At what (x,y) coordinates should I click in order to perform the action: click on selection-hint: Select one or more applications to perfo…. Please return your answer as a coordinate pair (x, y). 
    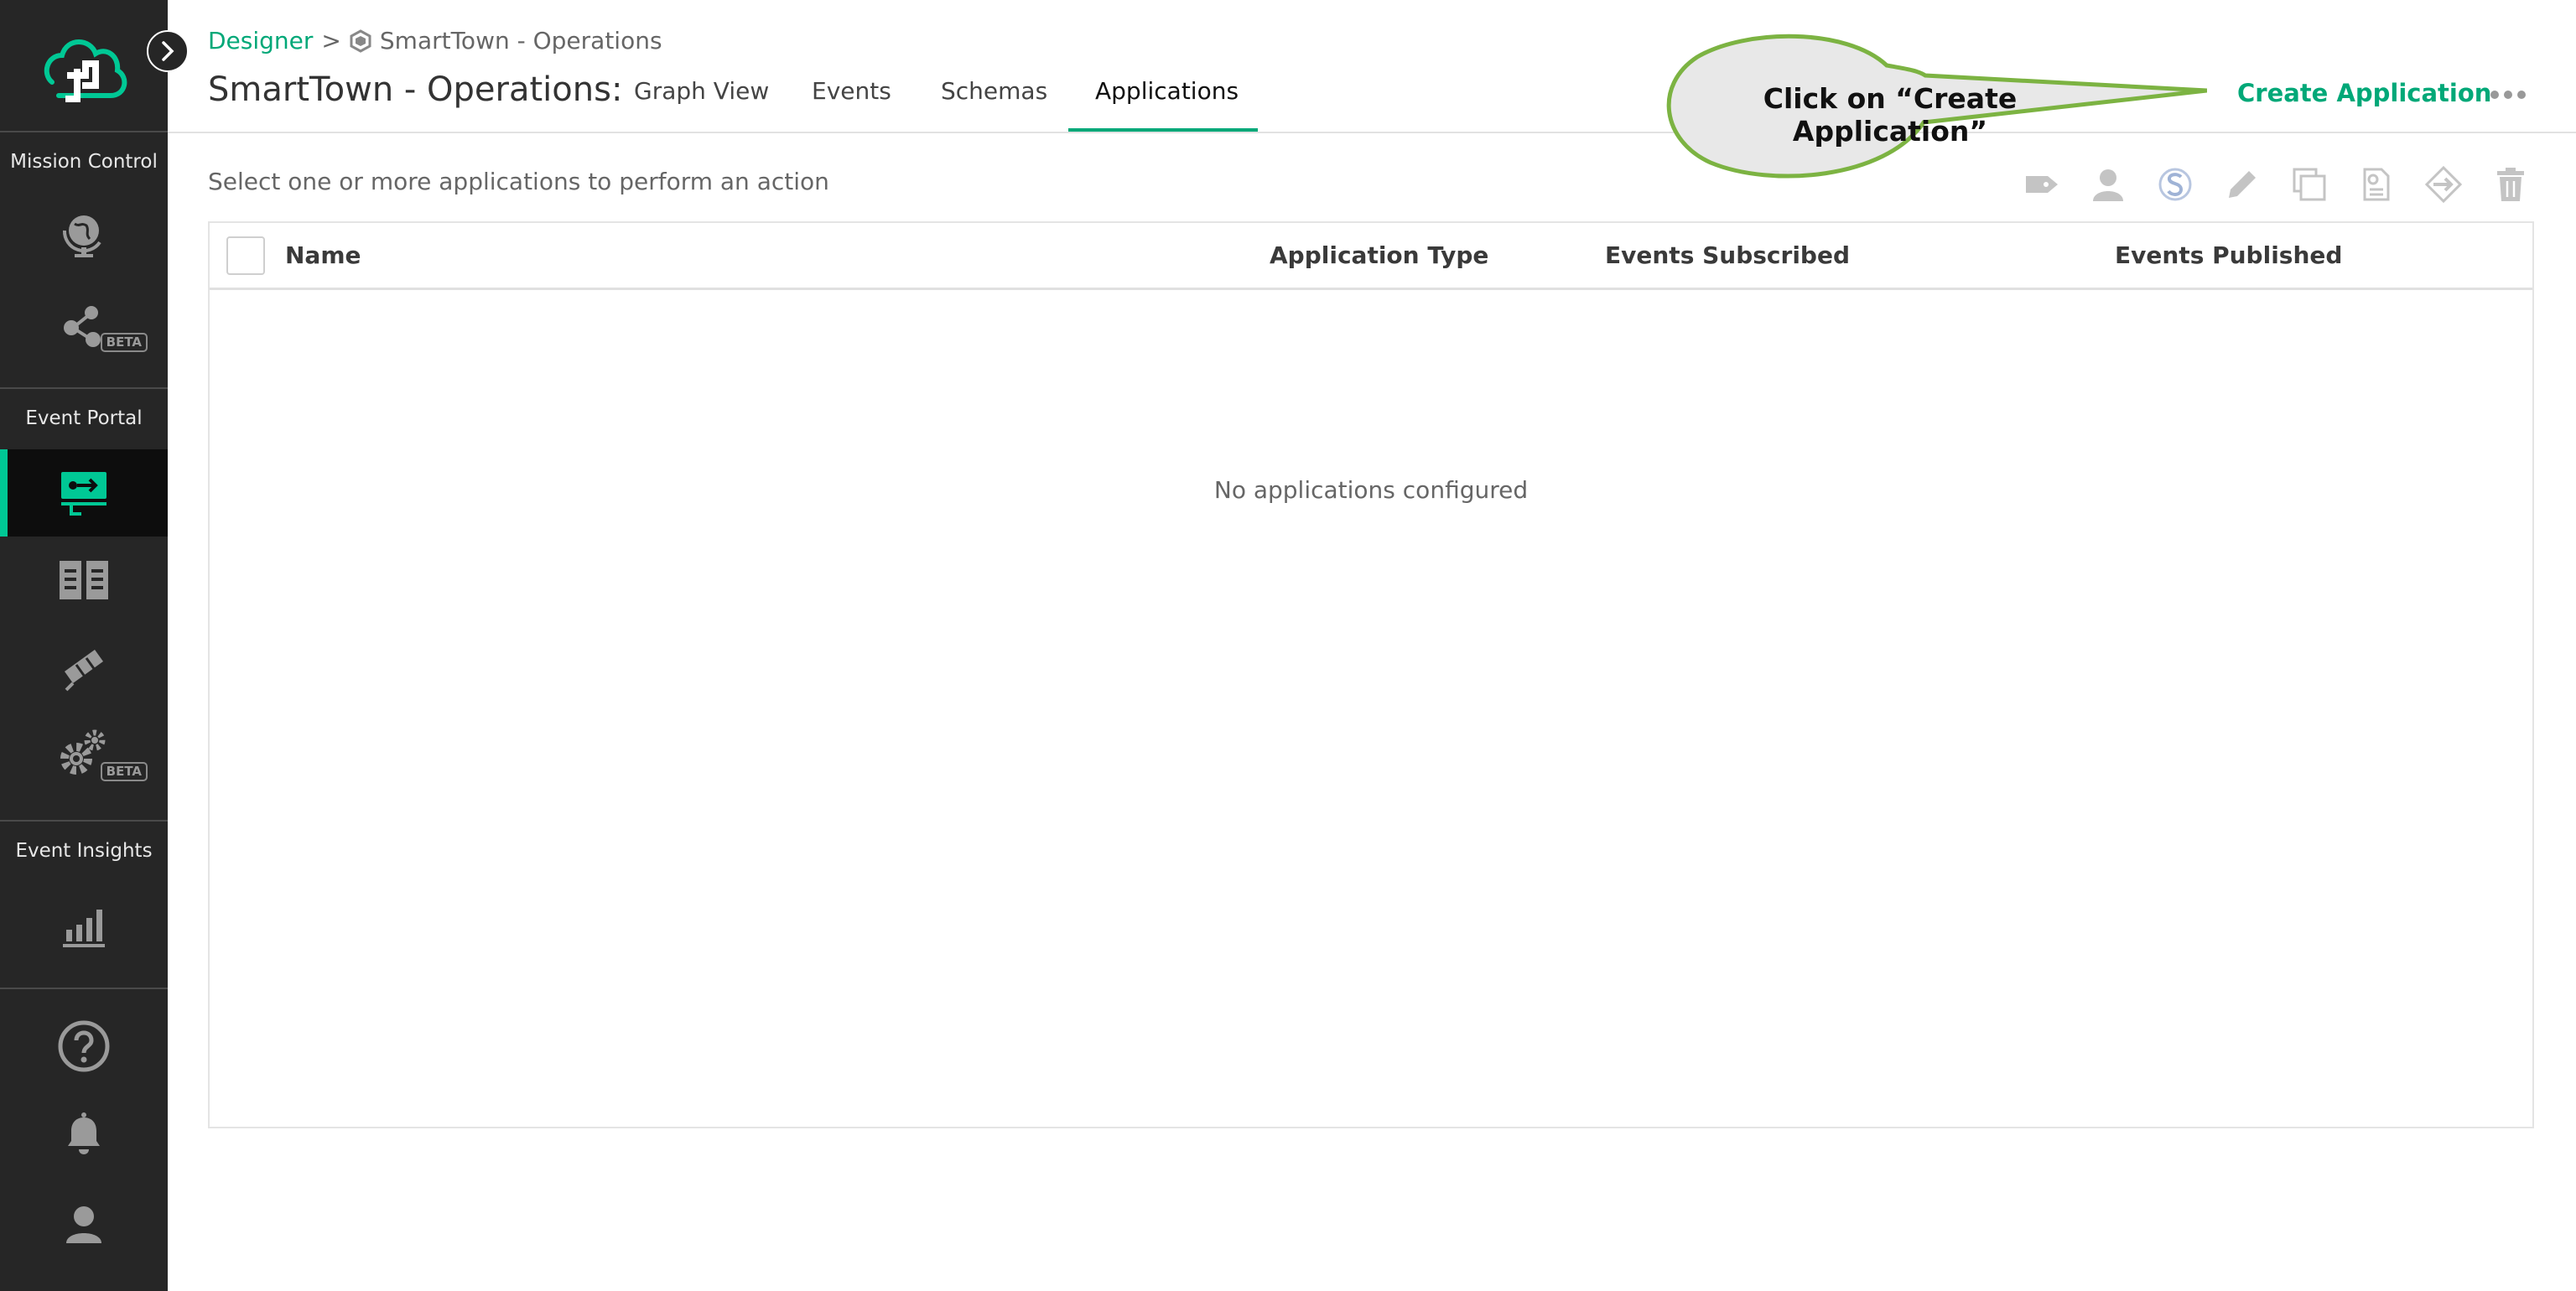
    Looking at the image, I should click on (518, 182).